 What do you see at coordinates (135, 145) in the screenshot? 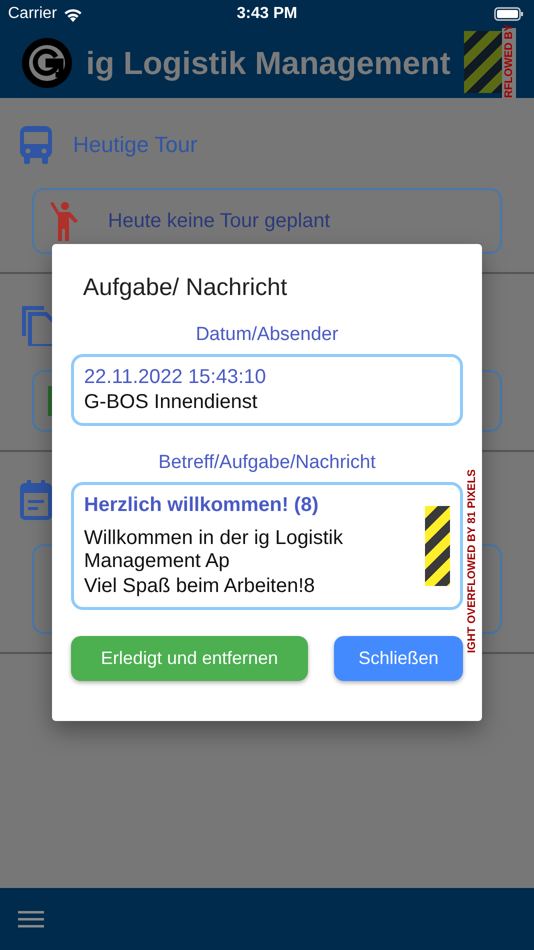
I see `section-title: Heutige Tour` at bounding box center [135, 145].